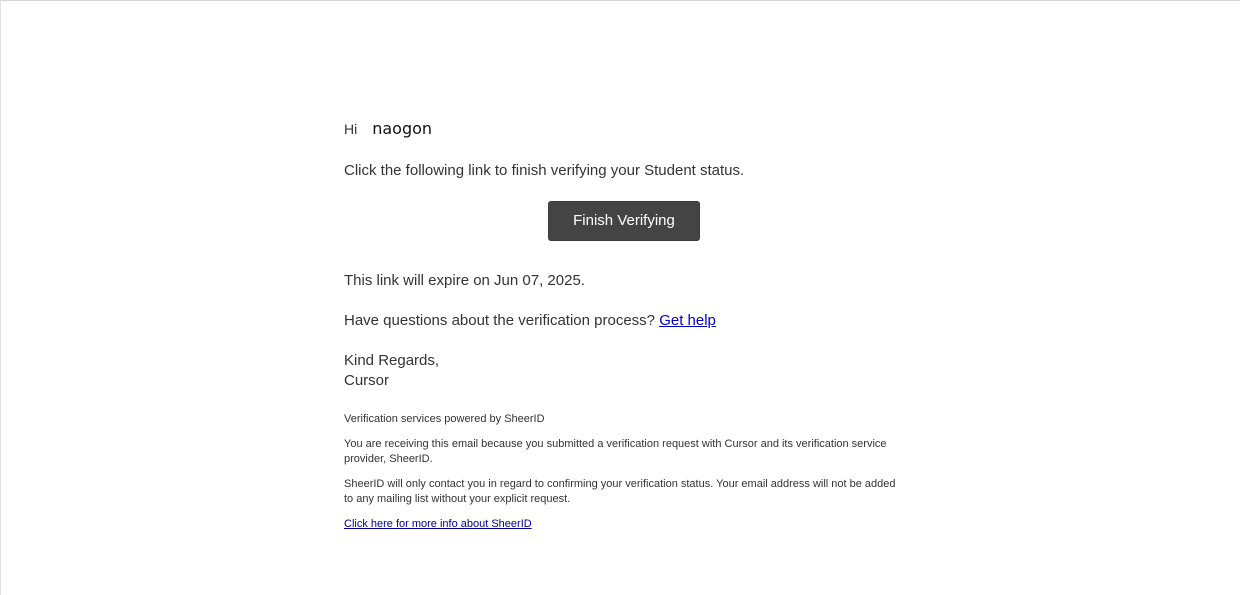 The height and width of the screenshot is (595, 1240). Describe the element at coordinates (392, 360) in the screenshot. I see `sign-off-text: Kind Regards,` at that location.